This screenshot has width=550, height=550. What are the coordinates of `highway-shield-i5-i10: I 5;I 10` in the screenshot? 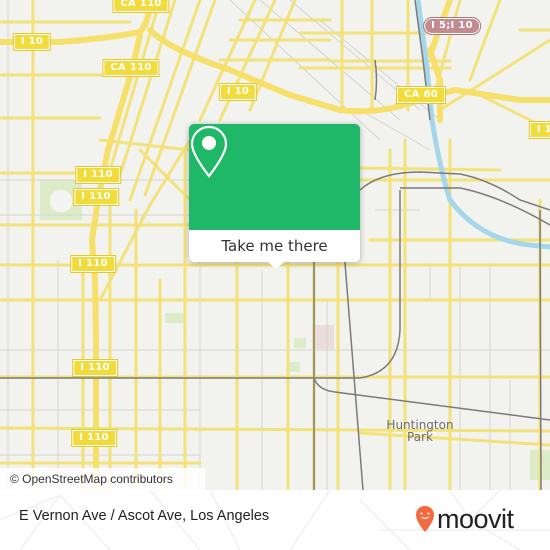 It's located at (452, 26).